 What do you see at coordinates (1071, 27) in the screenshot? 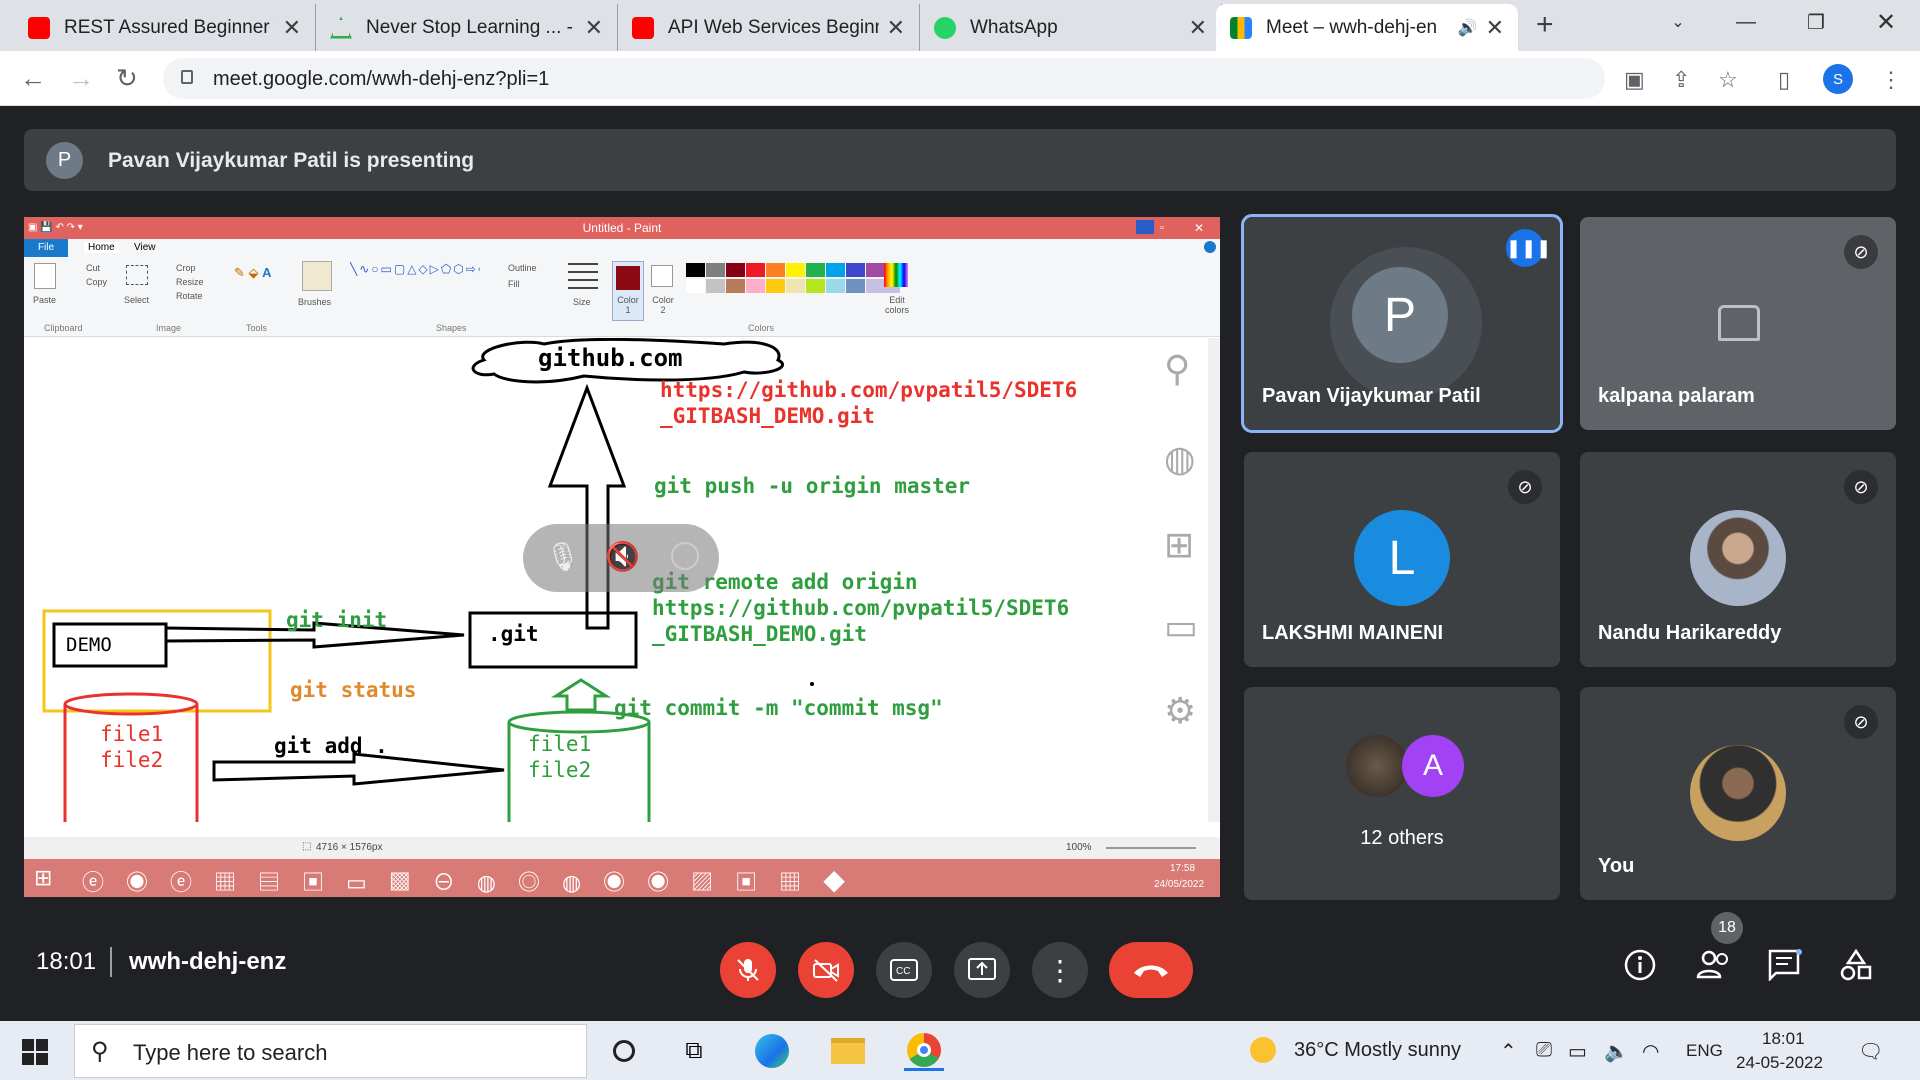
I see `tab-whatsapp: WhatsApp ✕` at bounding box center [1071, 27].